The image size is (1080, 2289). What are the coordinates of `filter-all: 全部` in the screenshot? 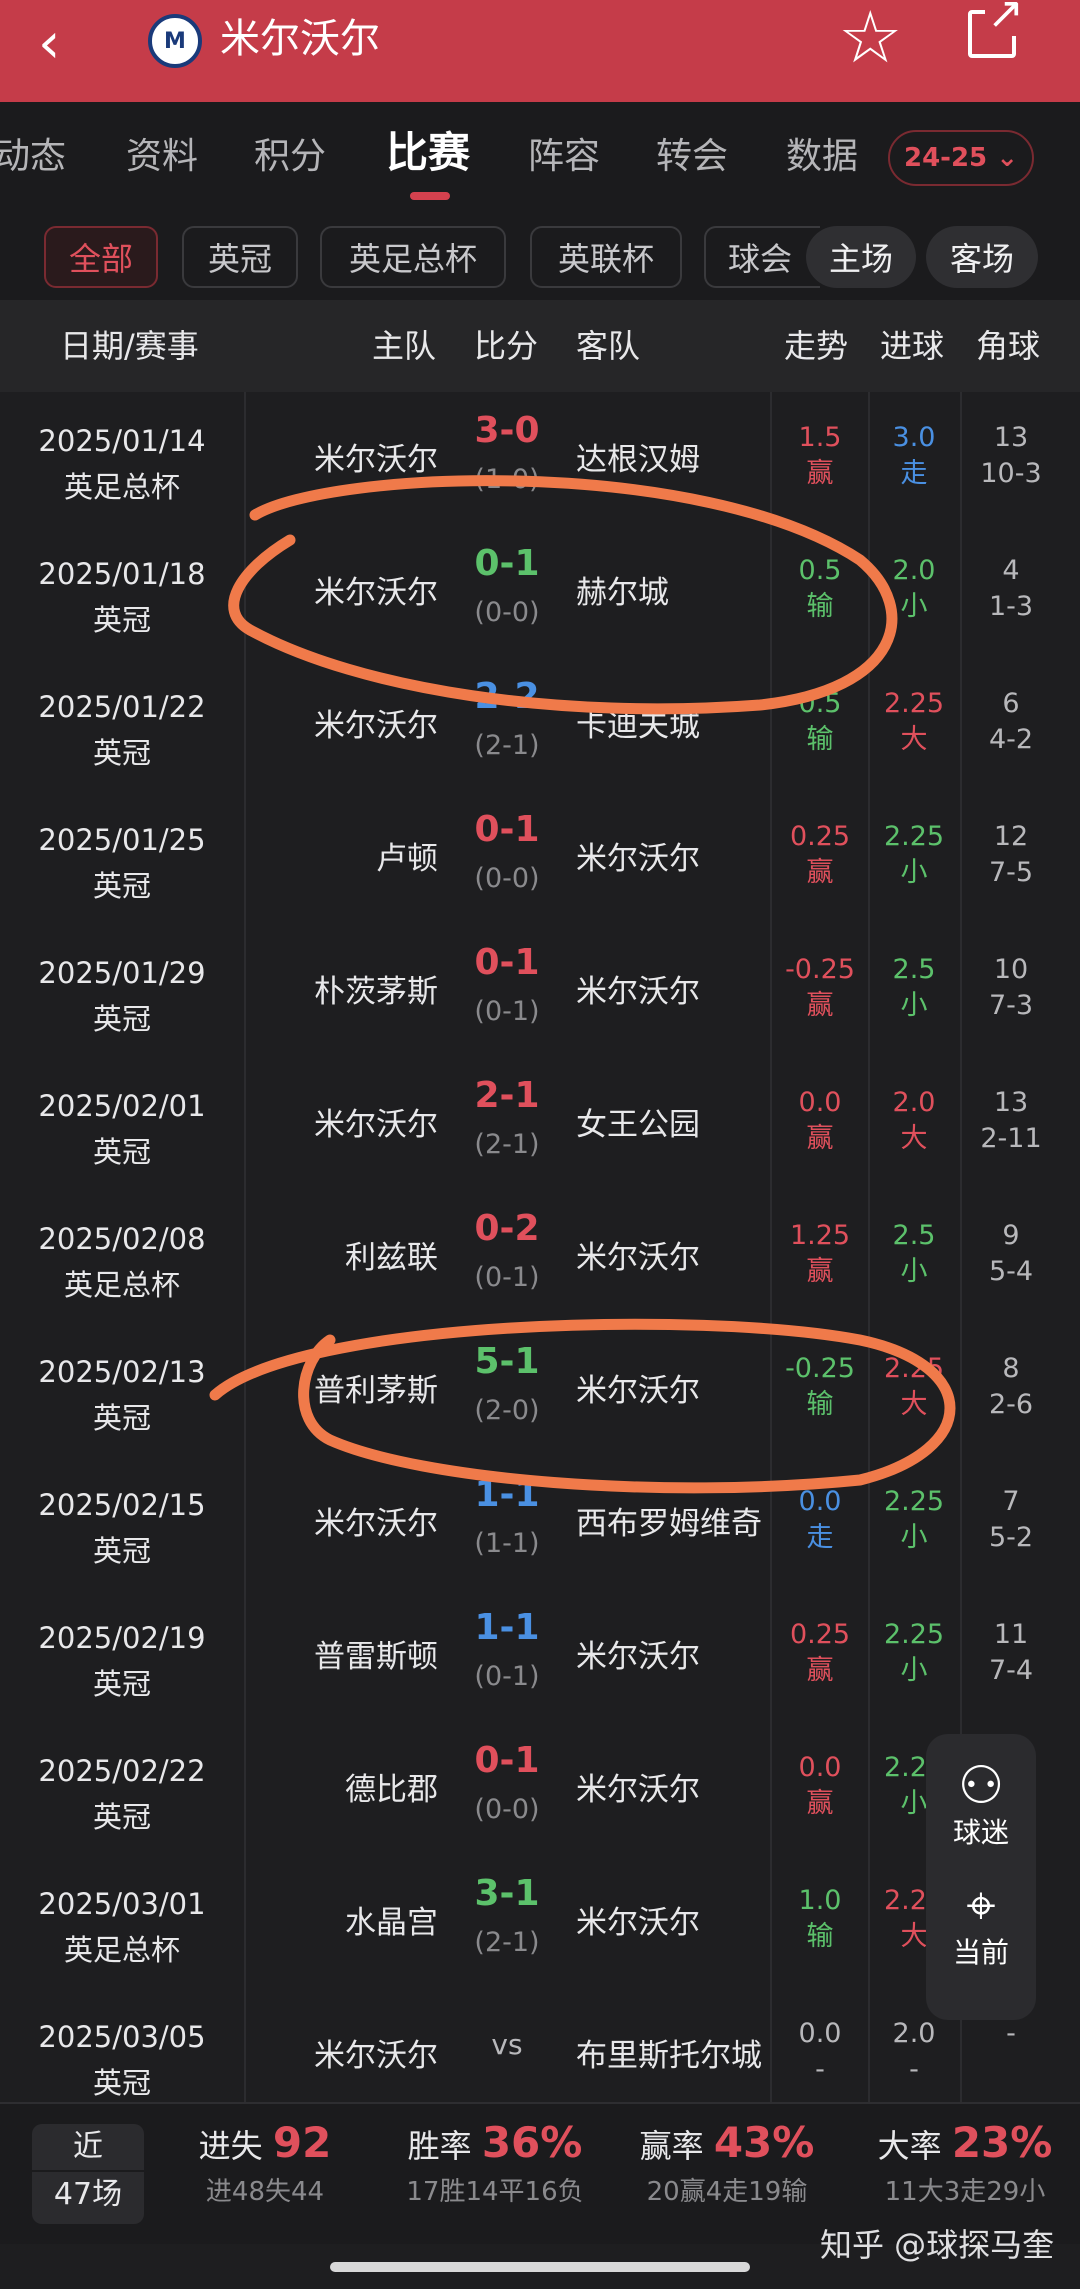 It's located at (101, 257).